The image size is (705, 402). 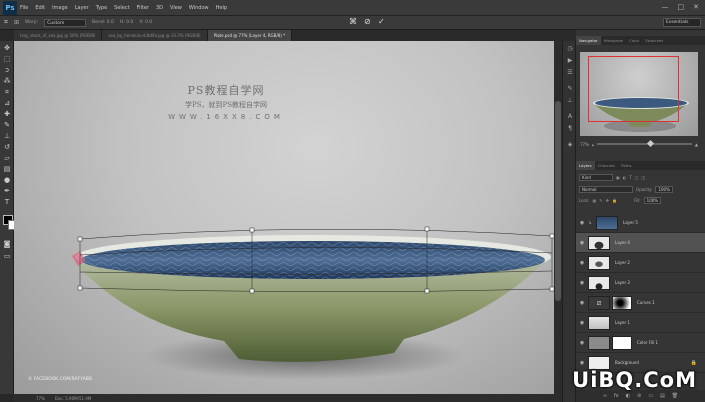 I want to click on layer-row: ◉ Layer 1, so click(x=640, y=323).